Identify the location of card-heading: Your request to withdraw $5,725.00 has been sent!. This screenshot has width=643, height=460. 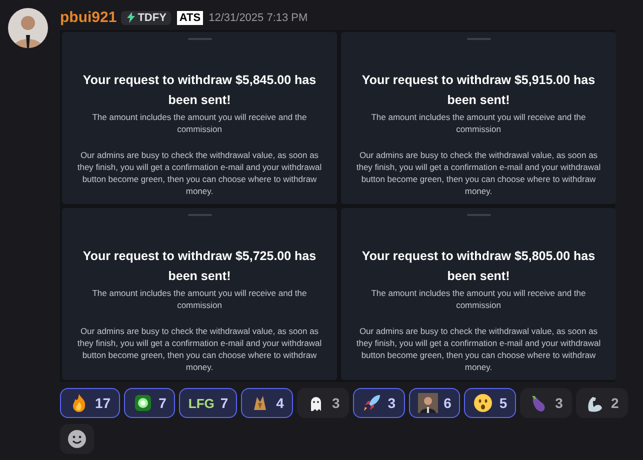
(200, 266).